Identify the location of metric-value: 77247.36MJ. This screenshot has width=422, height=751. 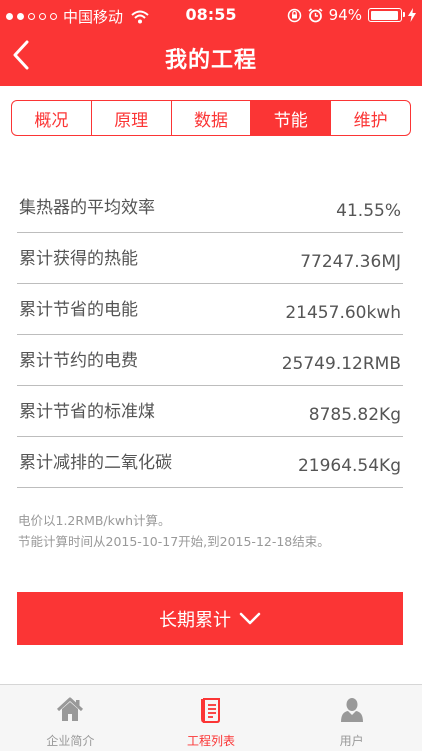
(350, 262).